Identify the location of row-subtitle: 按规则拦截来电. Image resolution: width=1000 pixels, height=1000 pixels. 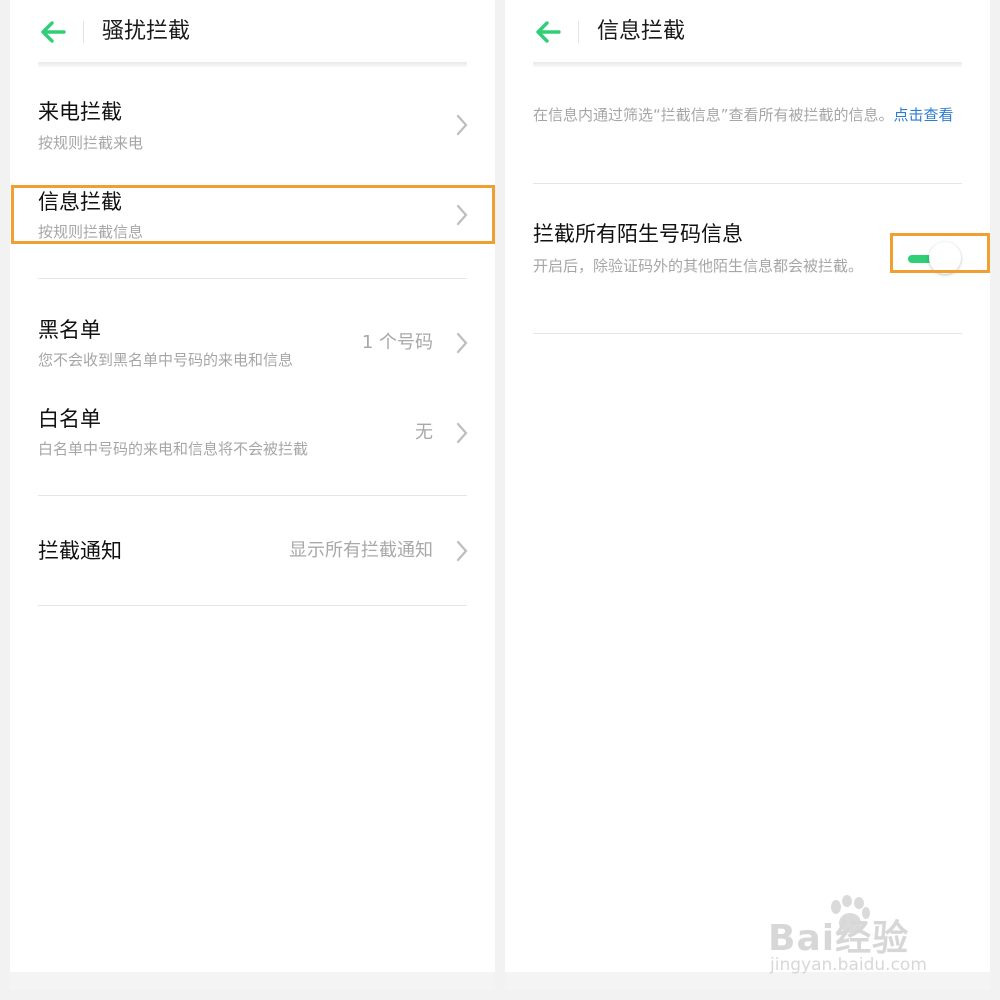
(91, 143).